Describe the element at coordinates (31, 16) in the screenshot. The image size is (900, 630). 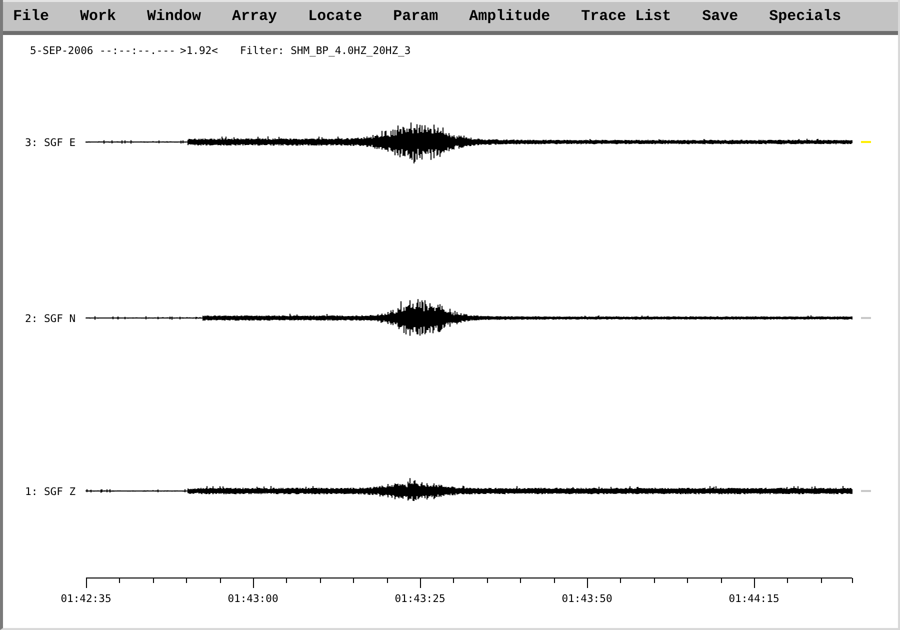
I see `menu-item: File` at that location.